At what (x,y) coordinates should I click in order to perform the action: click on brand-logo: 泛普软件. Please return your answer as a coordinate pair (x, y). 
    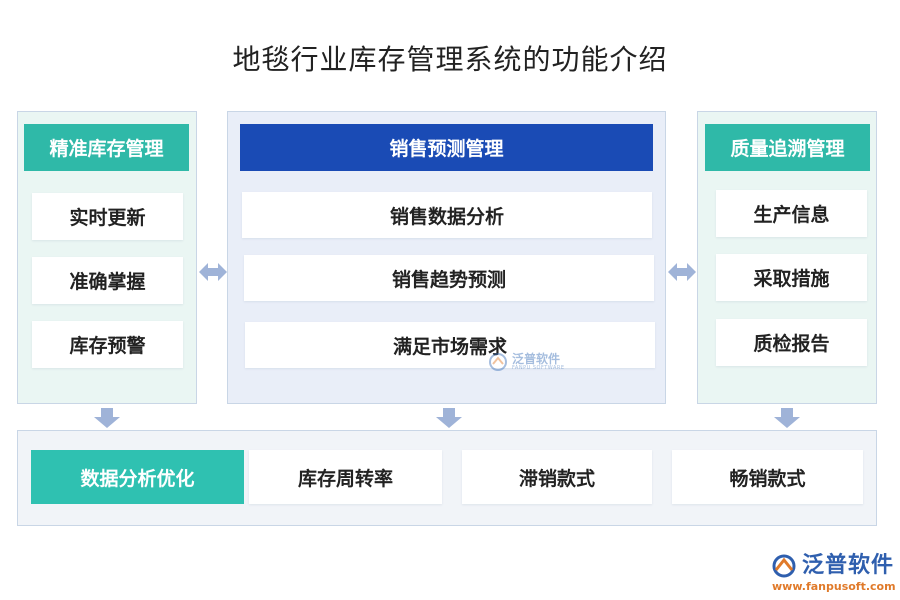
    Looking at the image, I should click on (832, 566).